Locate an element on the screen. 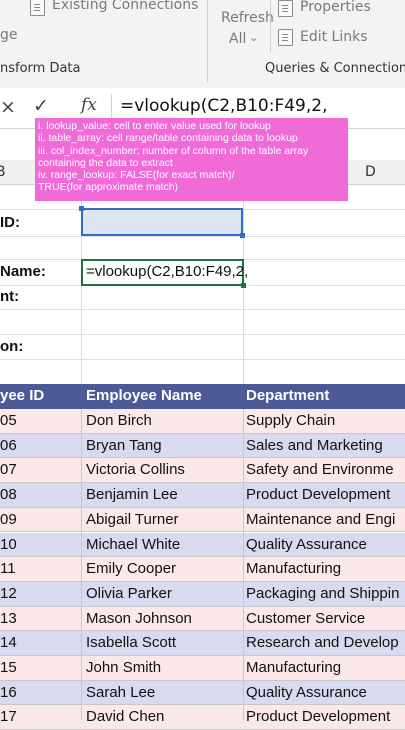 The width and height of the screenshot is (405, 730). ribbon-divider is located at coordinates (207, 41).